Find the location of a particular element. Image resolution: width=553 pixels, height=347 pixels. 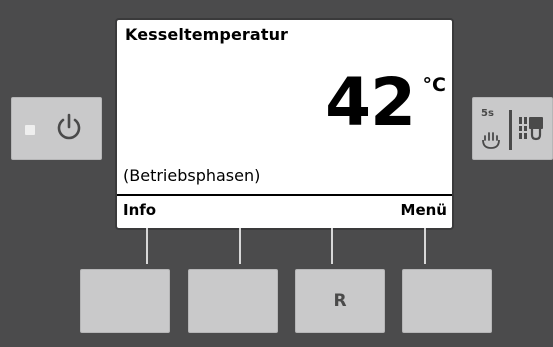

power-button is located at coordinates (56, 128).